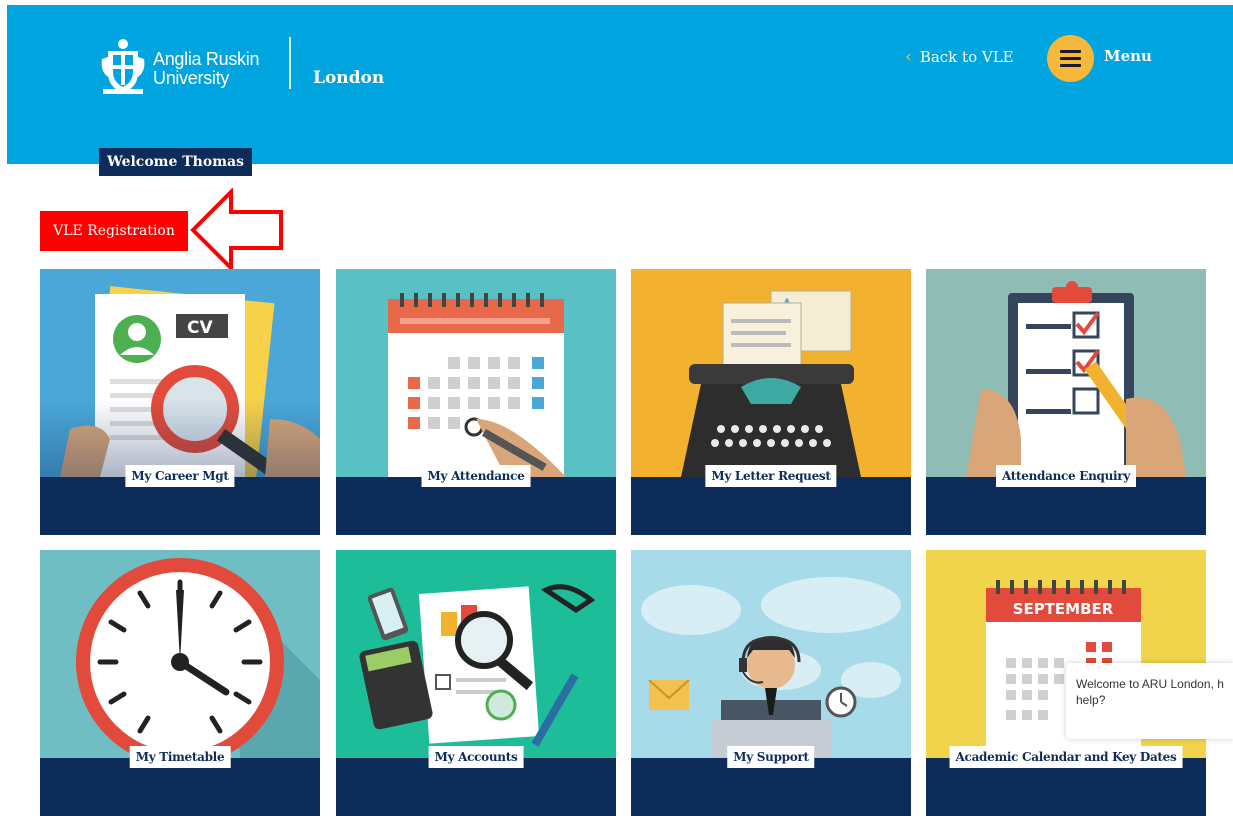 This screenshot has width=1233, height=816. What do you see at coordinates (180, 476) in the screenshot?
I see `tile-label: My Career Mgt` at bounding box center [180, 476].